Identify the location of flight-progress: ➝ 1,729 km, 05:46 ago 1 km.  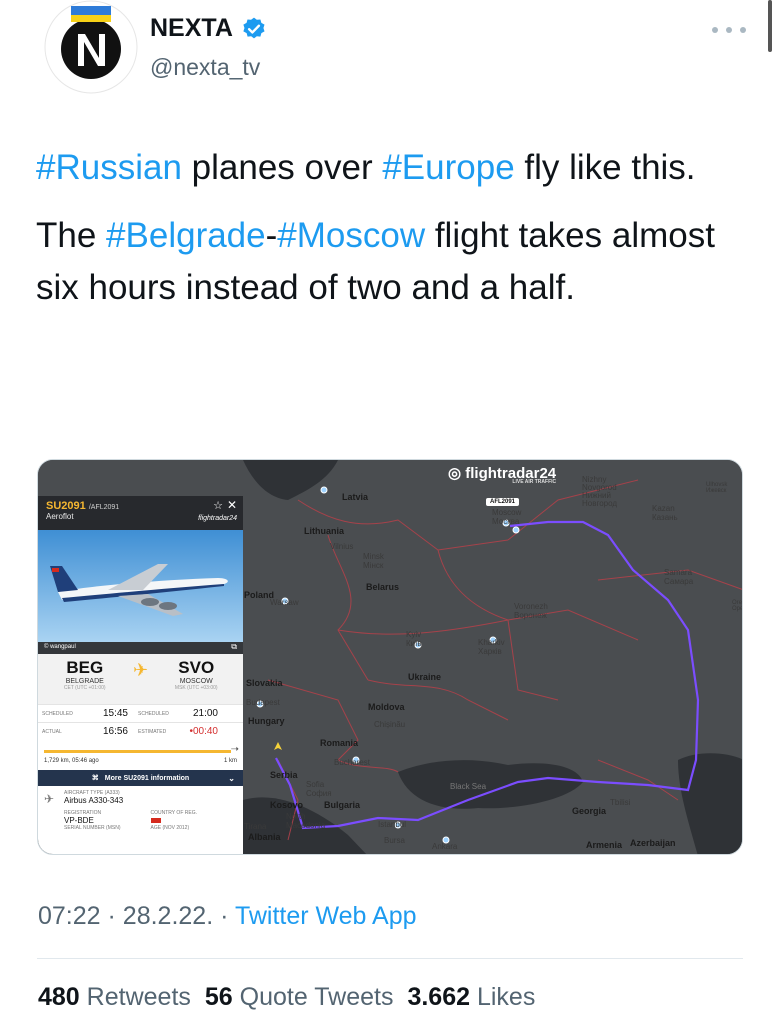
(140, 755).